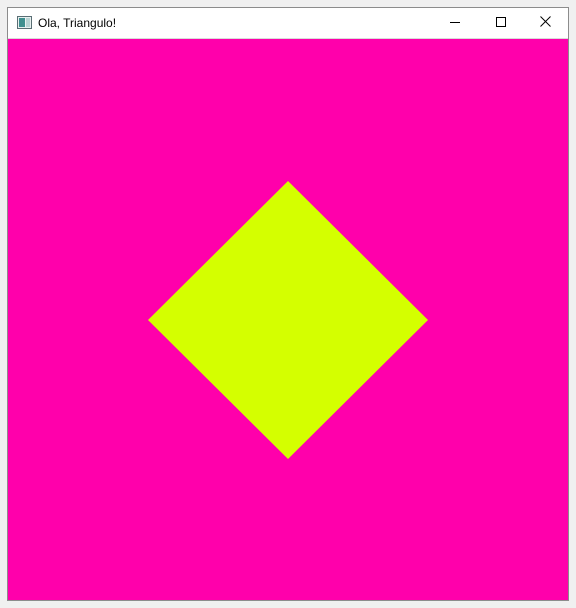  I want to click on minimize-button, so click(455, 23).